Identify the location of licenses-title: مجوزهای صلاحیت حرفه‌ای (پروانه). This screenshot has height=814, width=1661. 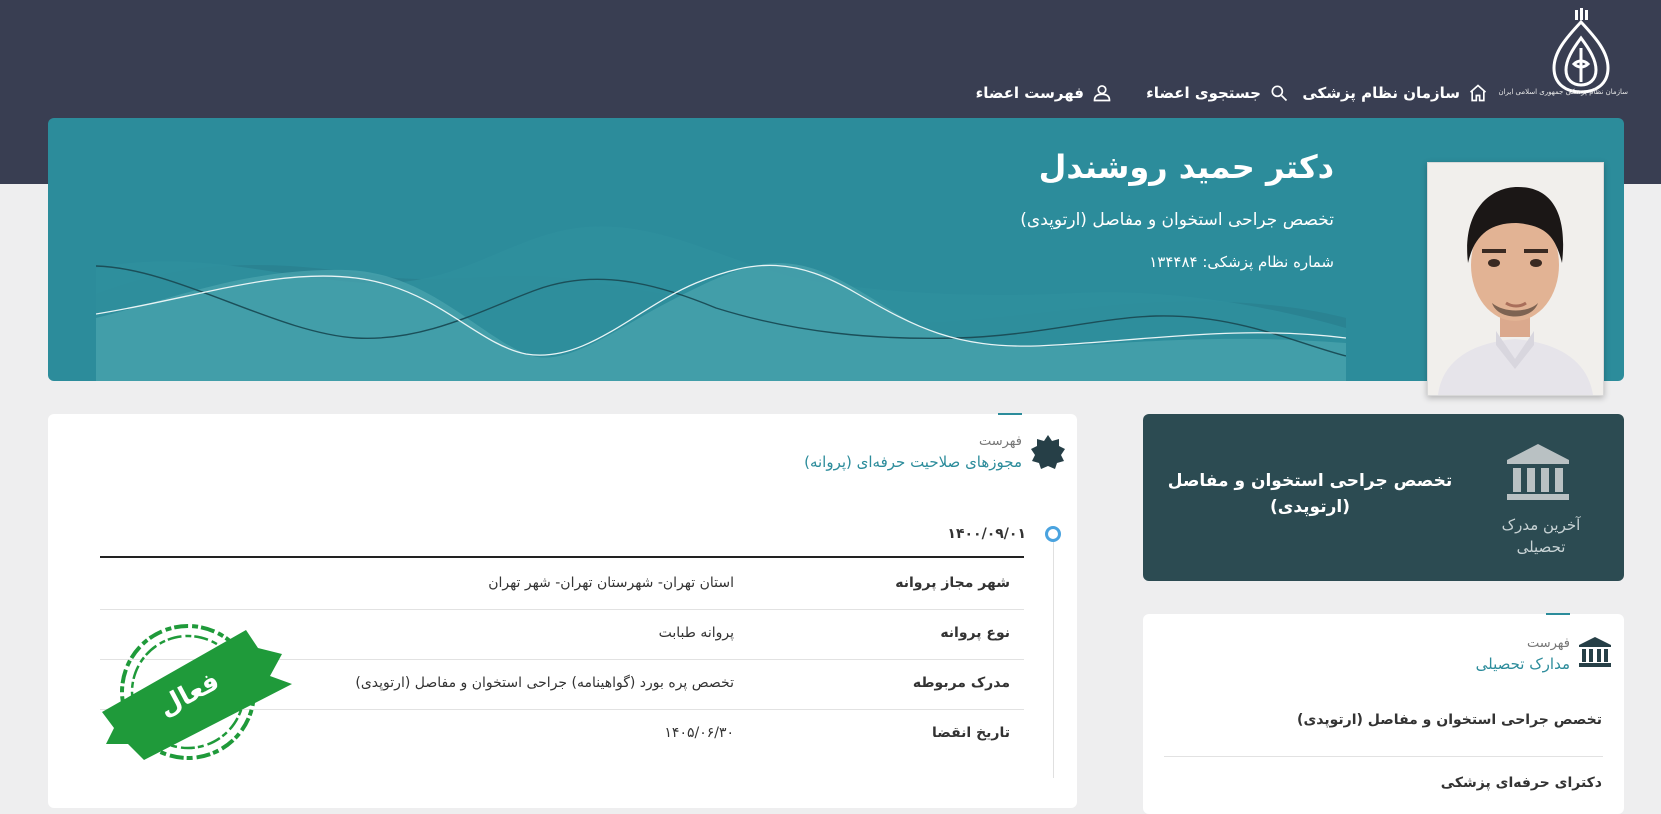
(913, 462).